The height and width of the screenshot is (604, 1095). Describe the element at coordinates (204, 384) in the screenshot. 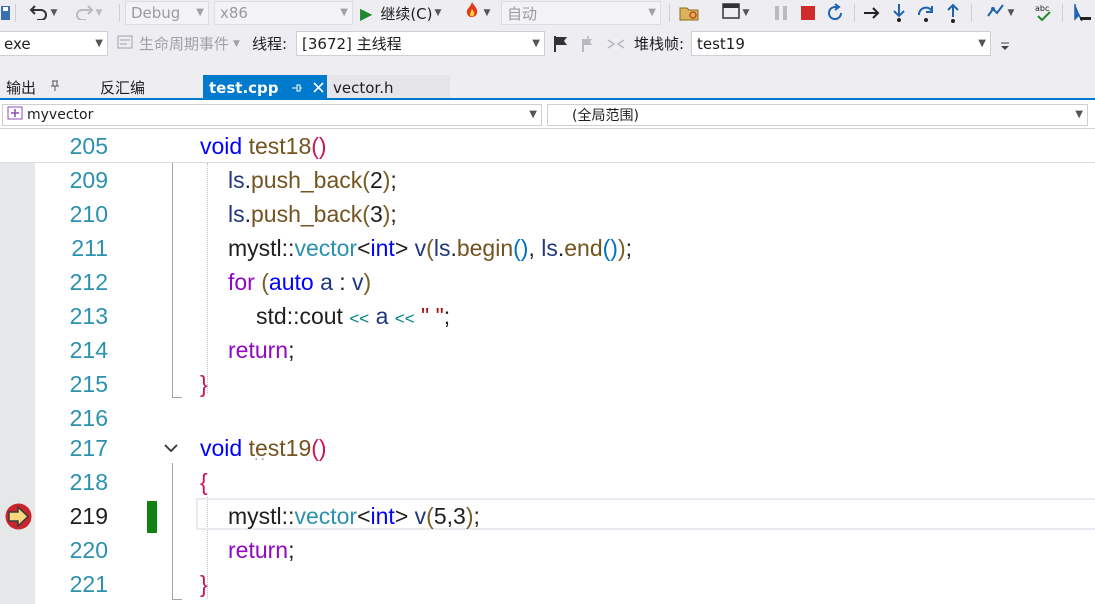

I see `code-line: }` at that location.